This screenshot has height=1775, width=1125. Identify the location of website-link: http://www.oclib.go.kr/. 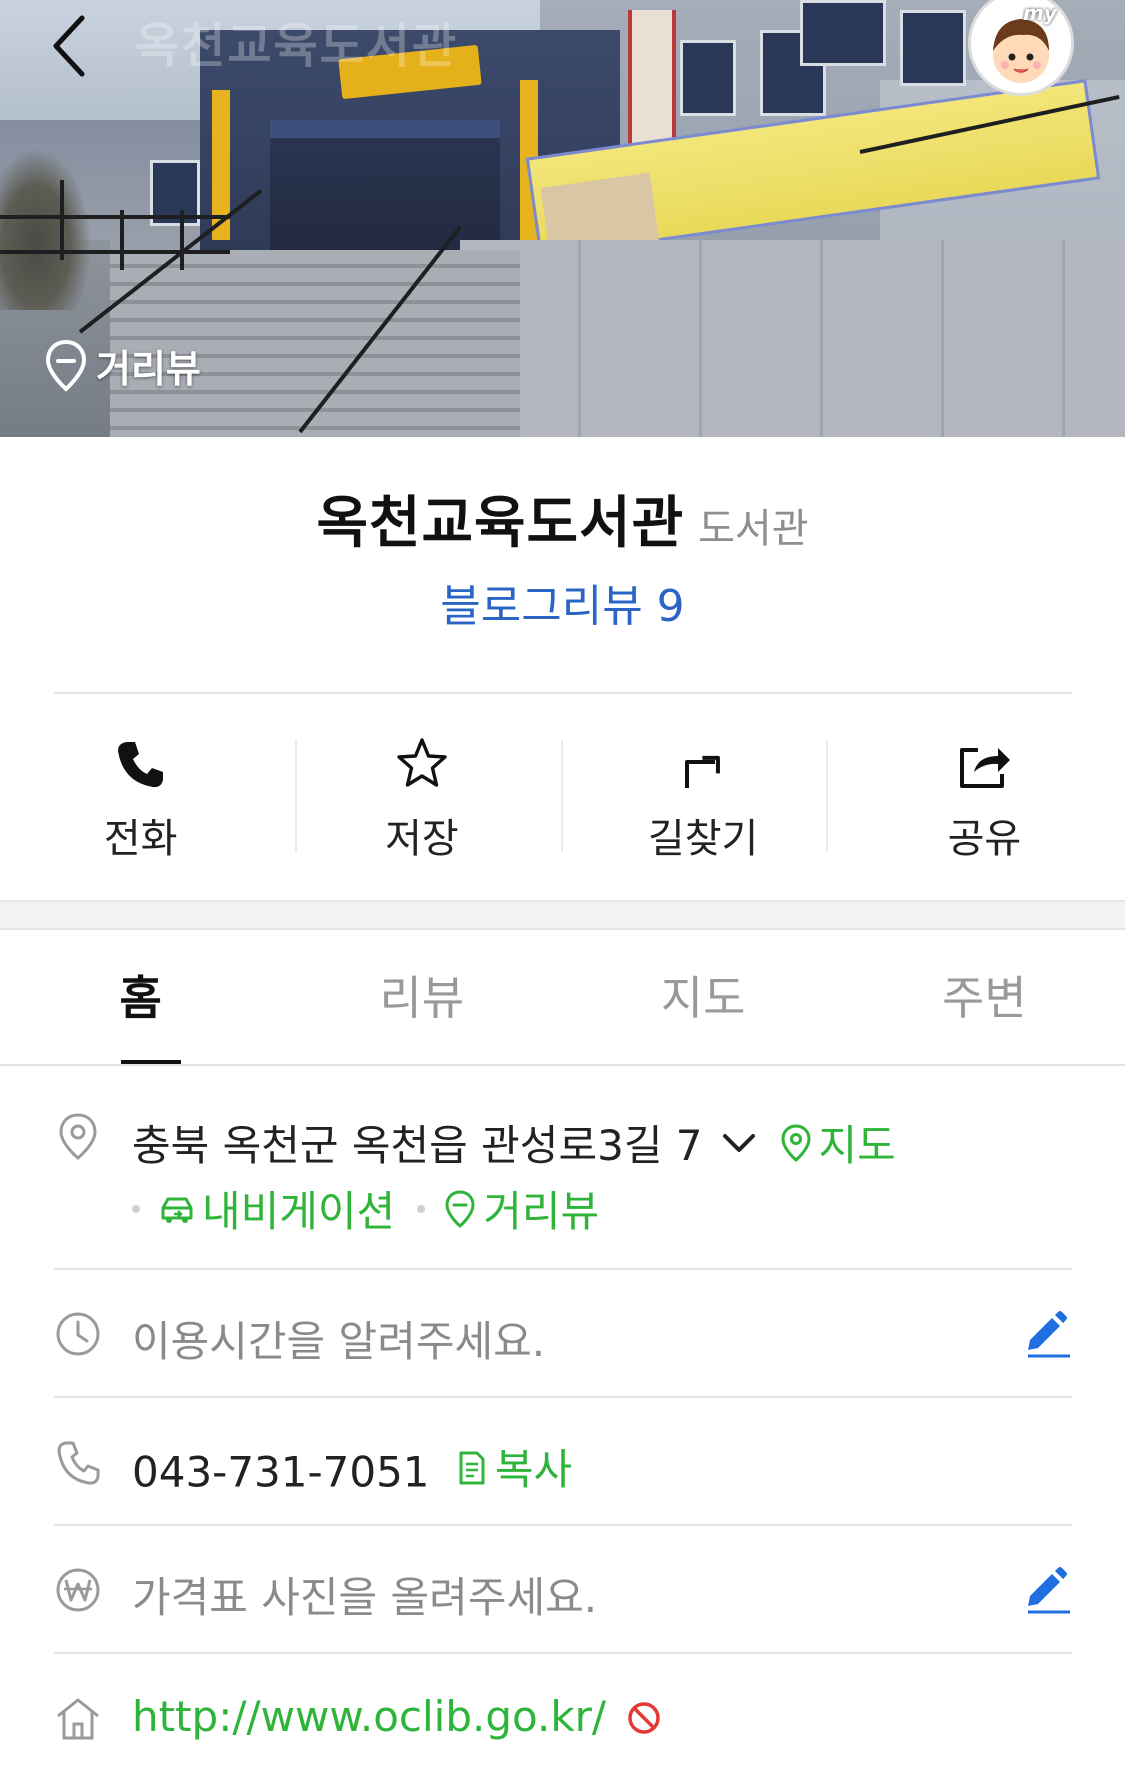
(369, 1716).